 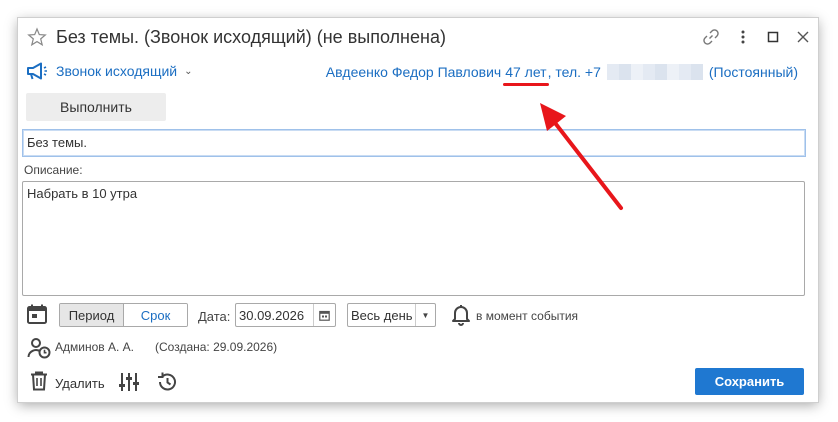 What do you see at coordinates (216, 347) in the screenshot?
I see `created-date: (Создана: 29.09.2026)` at bounding box center [216, 347].